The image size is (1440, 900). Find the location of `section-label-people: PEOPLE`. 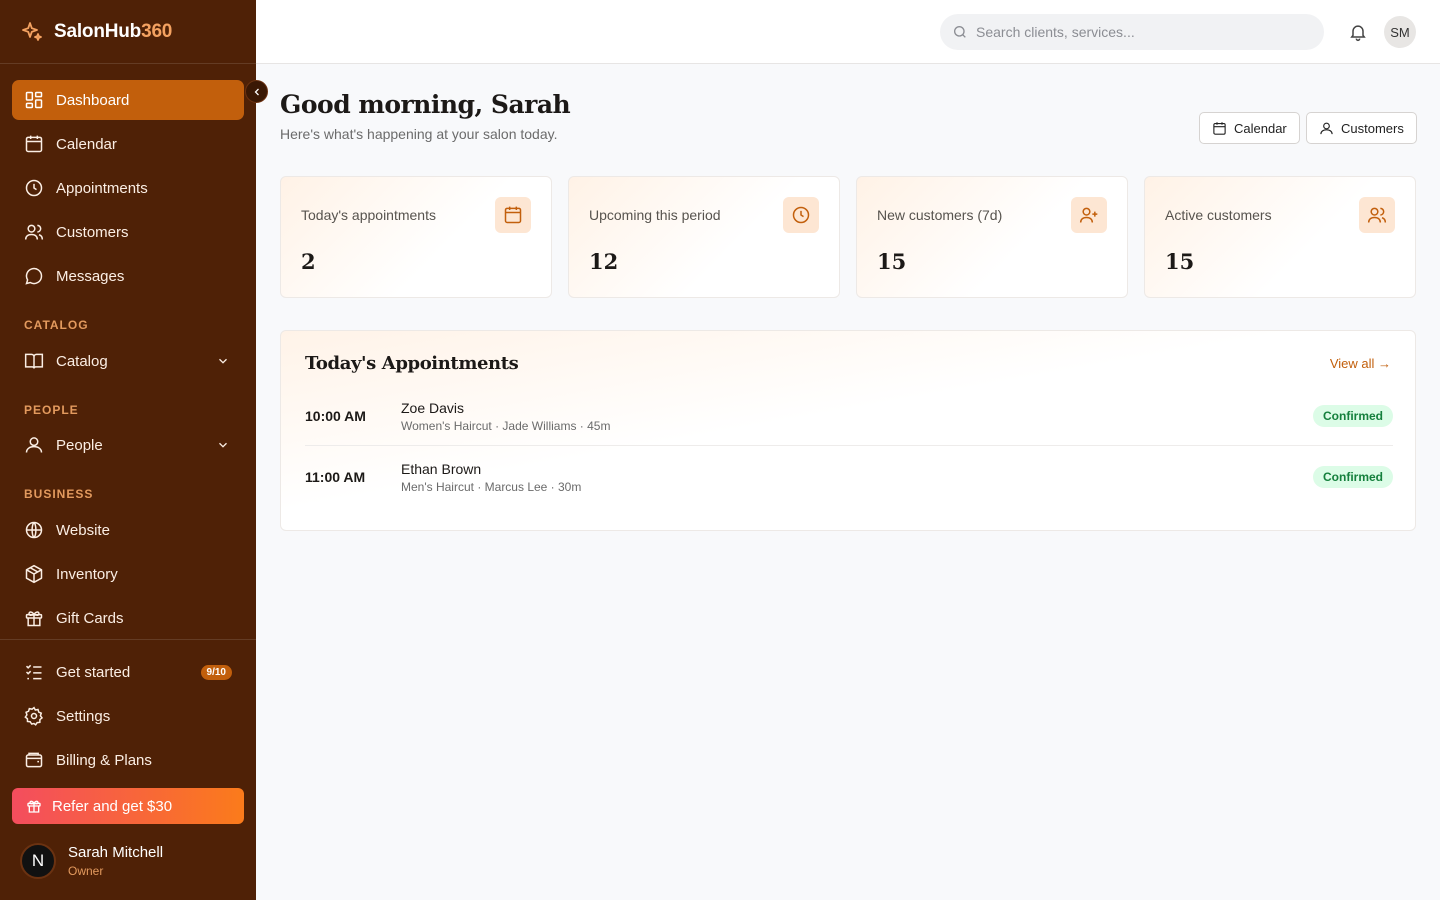

section-label-people: PEOPLE is located at coordinates (51, 410).